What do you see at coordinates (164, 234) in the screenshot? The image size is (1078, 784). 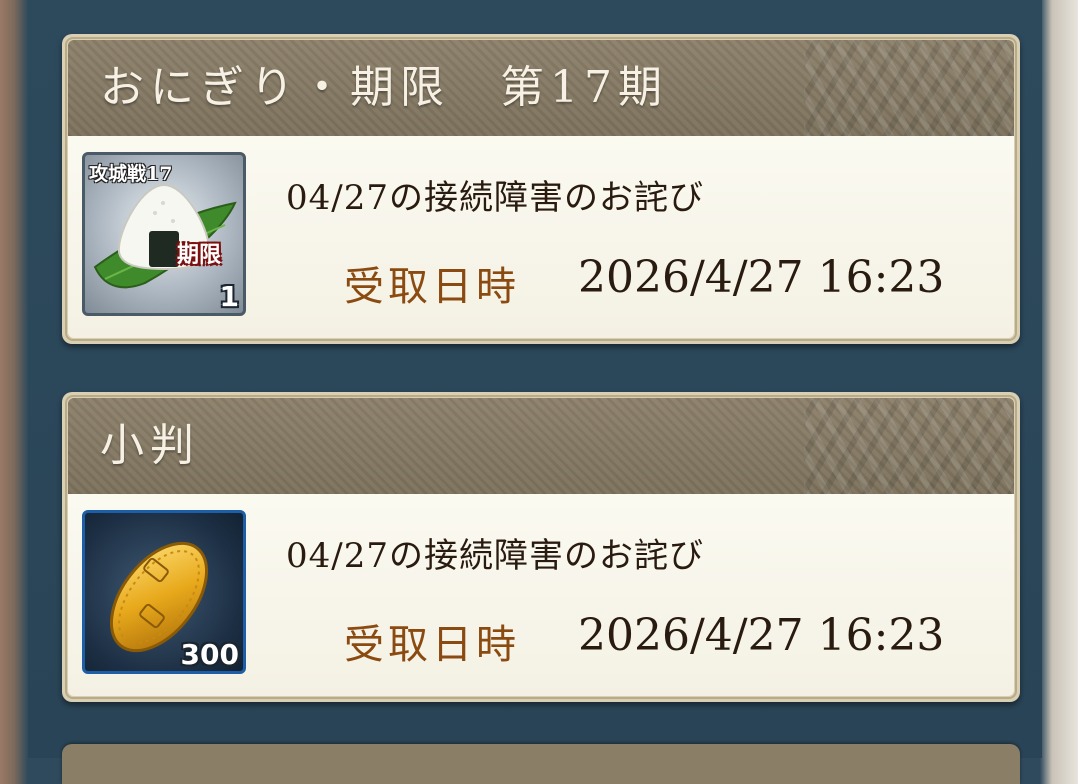 I see `onigiri-icon: 攻城戦17 期限 1` at bounding box center [164, 234].